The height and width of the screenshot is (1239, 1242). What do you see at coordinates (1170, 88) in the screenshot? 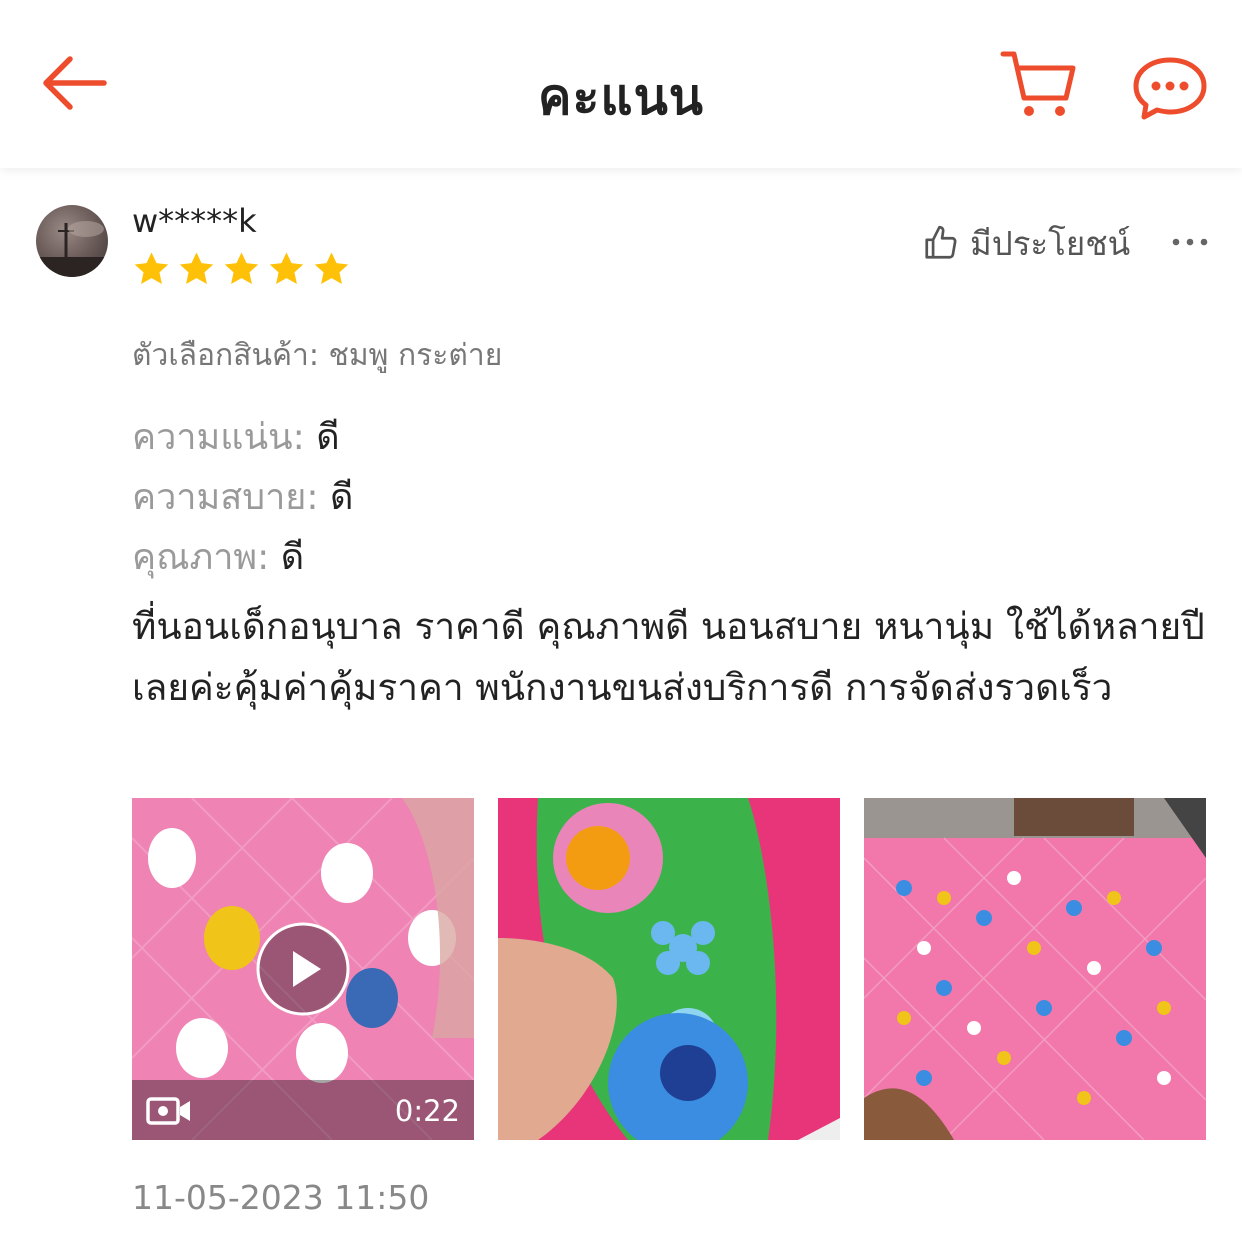
I see `chat-icon` at bounding box center [1170, 88].